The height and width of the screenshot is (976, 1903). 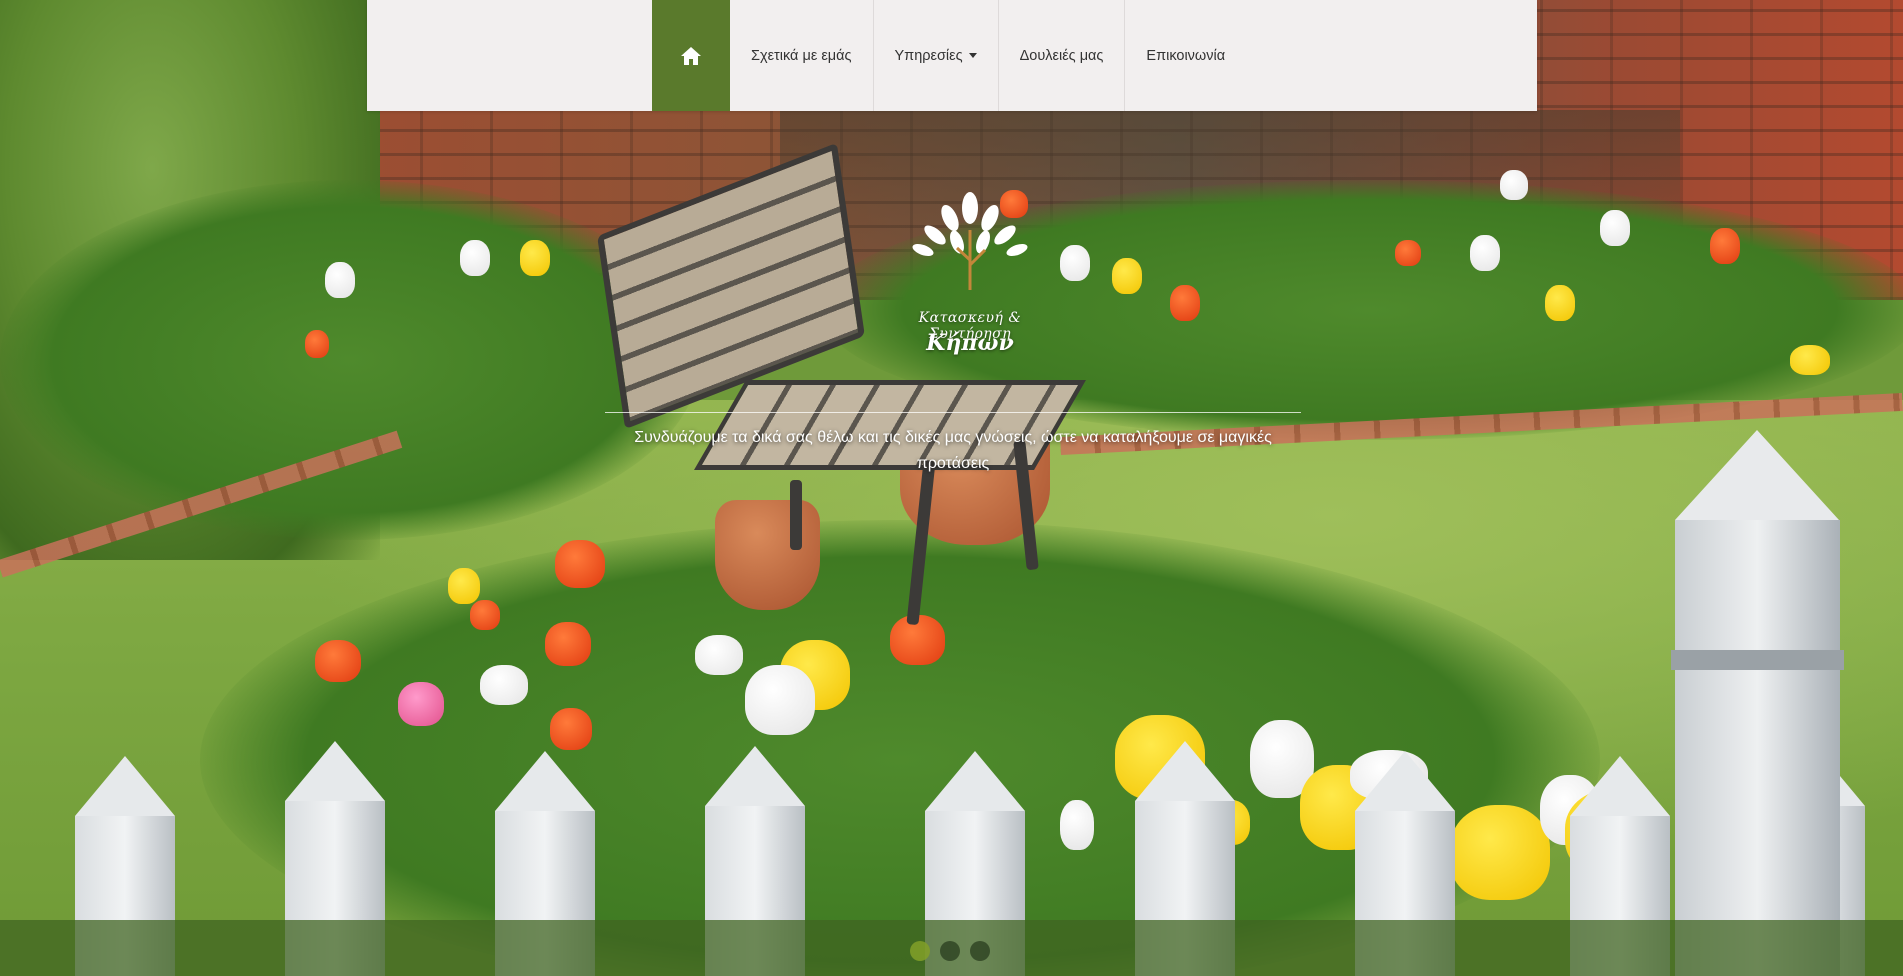 I want to click on nav-contact-label: Επικοινωνία, so click(x=1186, y=55).